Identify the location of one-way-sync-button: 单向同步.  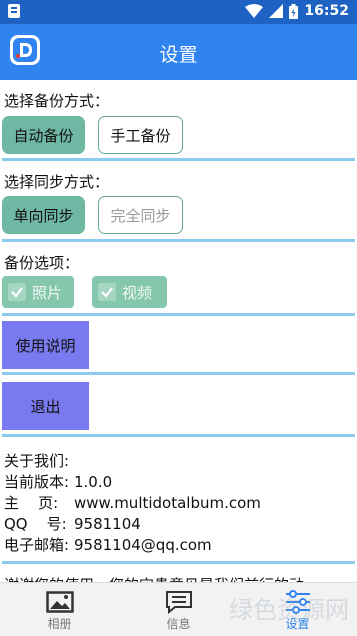
(43, 215).